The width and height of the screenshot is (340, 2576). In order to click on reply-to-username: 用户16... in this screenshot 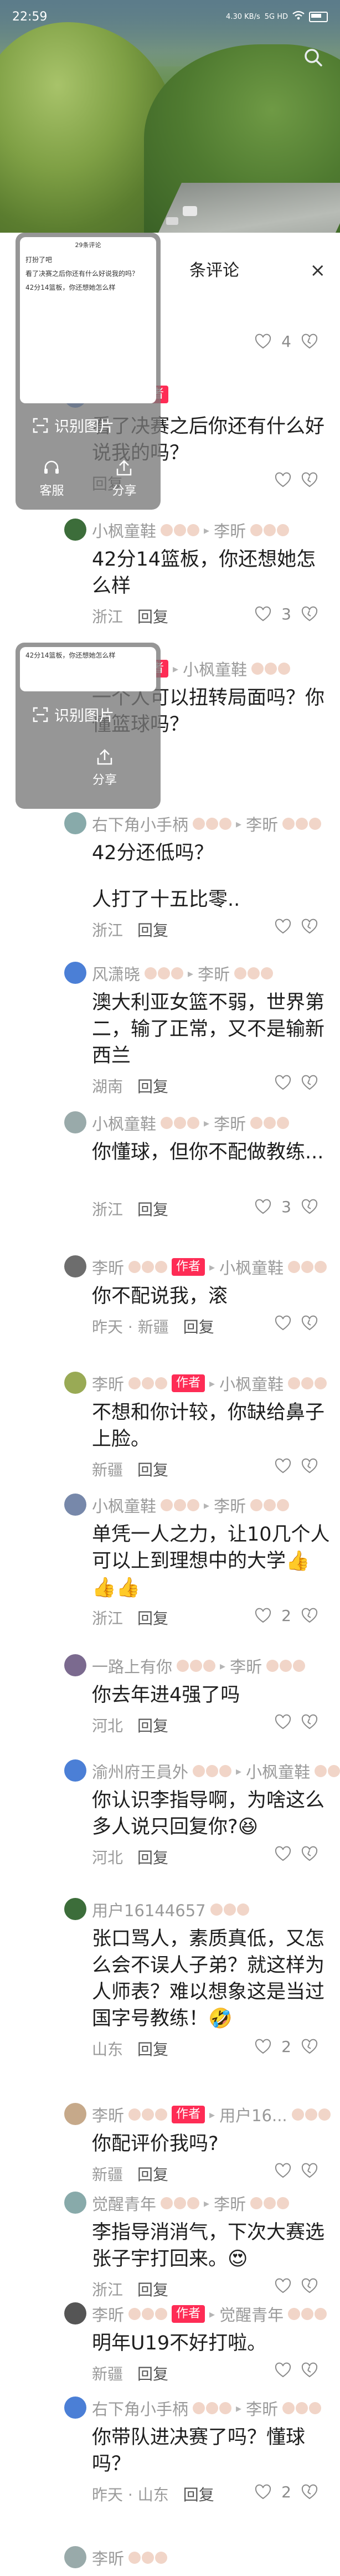, I will do `click(253, 2114)`.